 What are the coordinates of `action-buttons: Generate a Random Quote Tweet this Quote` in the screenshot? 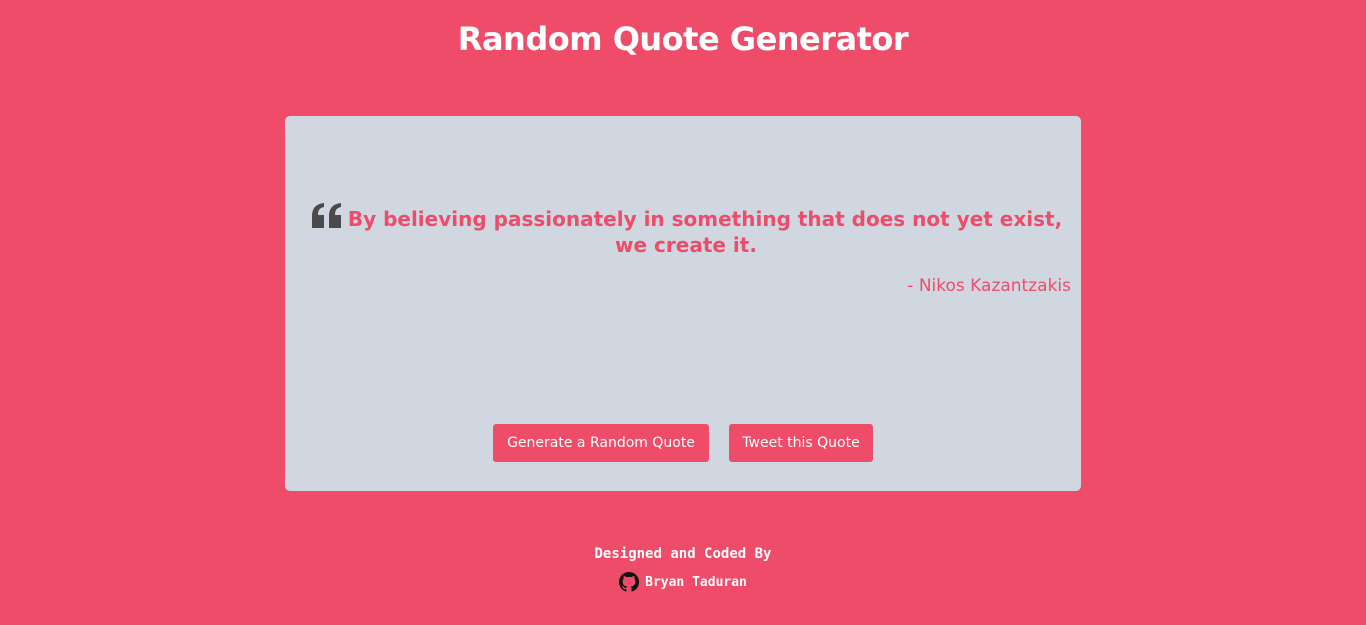 It's located at (683, 443).